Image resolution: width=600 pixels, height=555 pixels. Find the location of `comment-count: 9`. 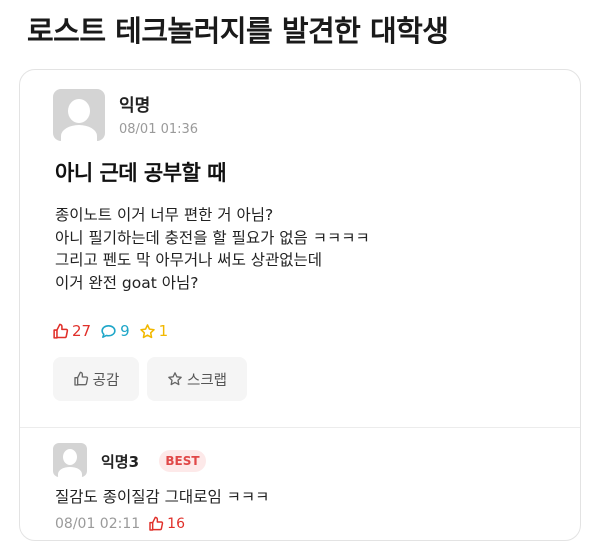

comment-count: 9 is located at coordinates (115, 331).